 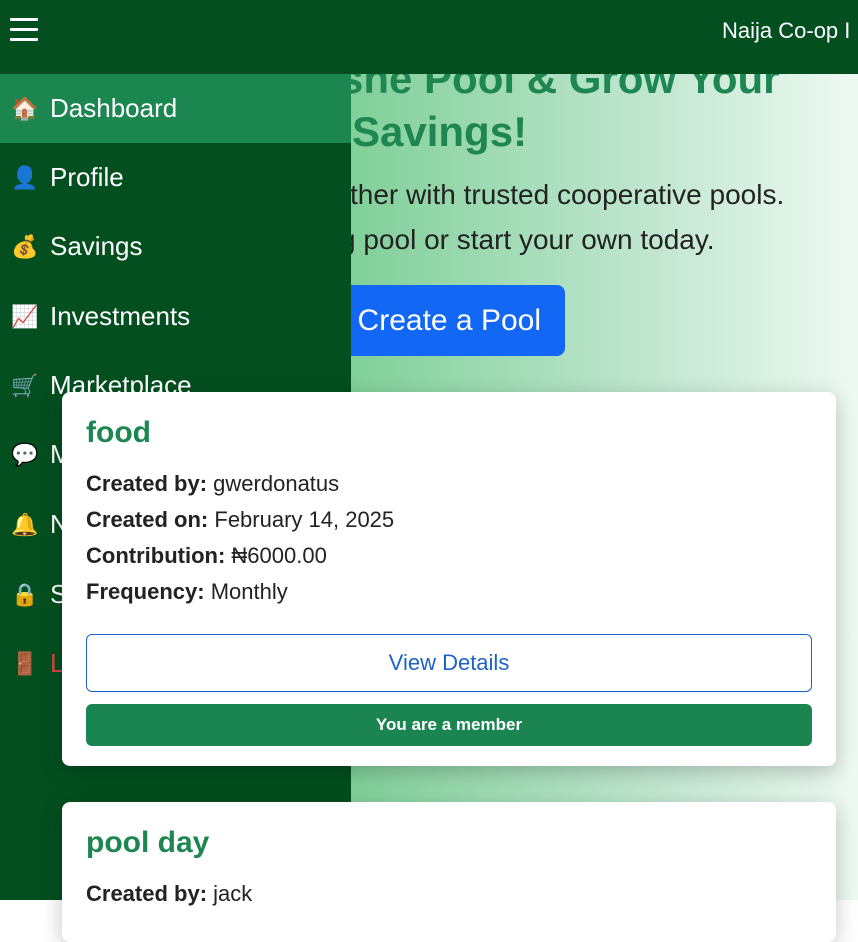 What do you see at coordinates (786, 31) in the screenshot?
I see `brand-name: Naija Co-op I` at bounding box center [786, 31].